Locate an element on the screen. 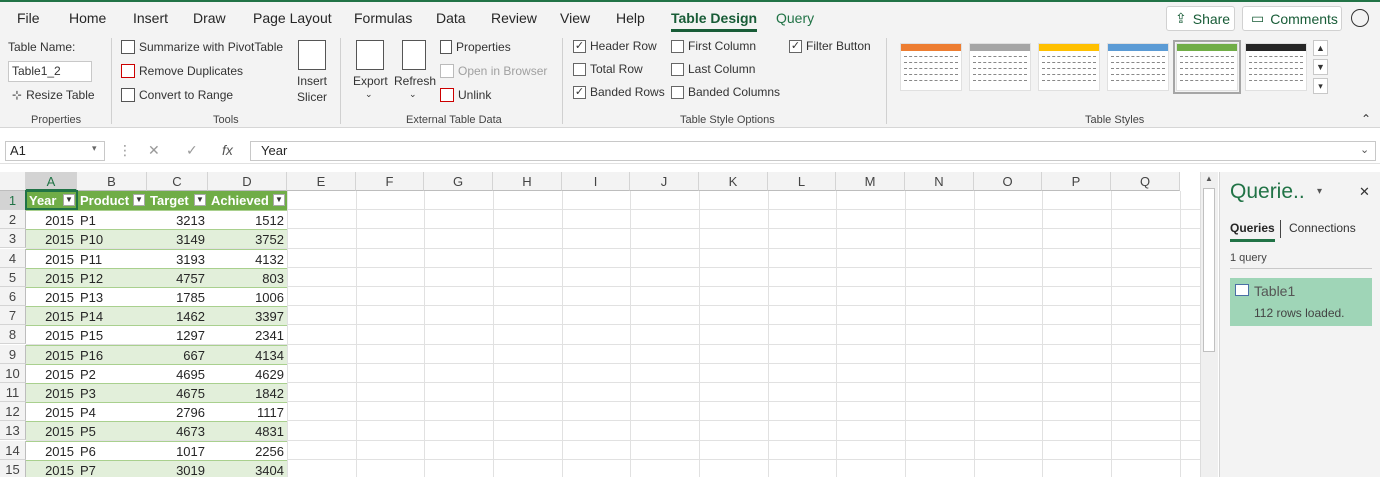  expand-formula-bar-icon: ⌄ is located at coordinates (1364, 149).